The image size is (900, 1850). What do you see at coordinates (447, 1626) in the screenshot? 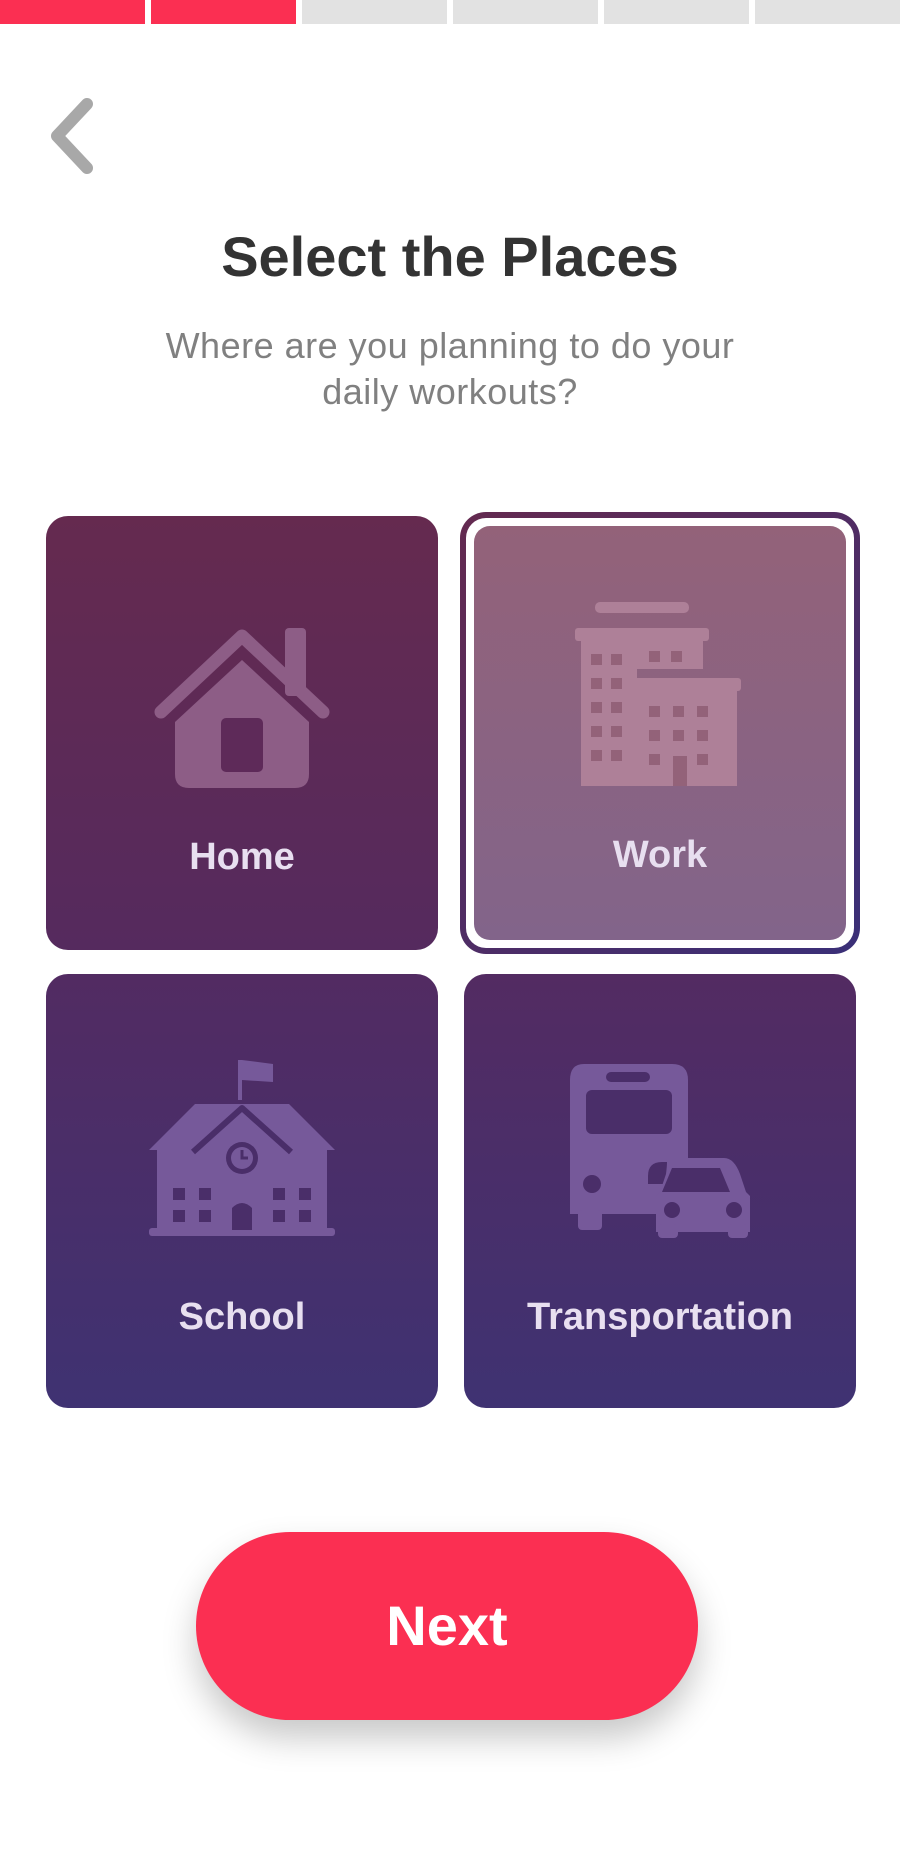
I see `next-button: Next` at bounding box center [447, 1626].